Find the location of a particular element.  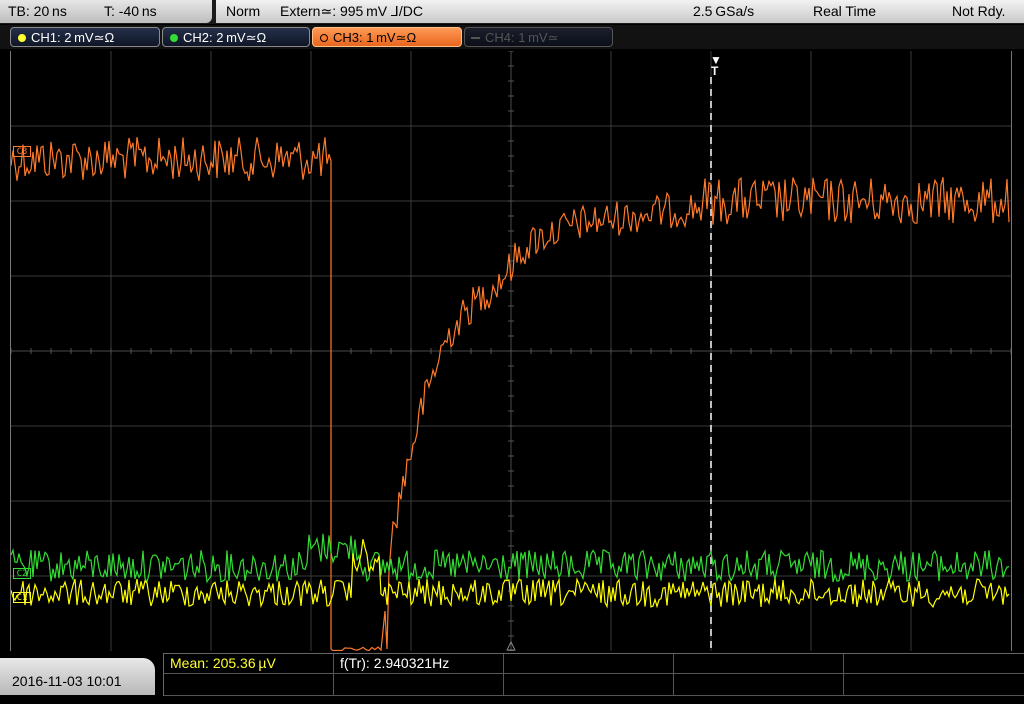

channel-button-ch4: CH4: 1 mV≃ is located at coordinates (538, 37).